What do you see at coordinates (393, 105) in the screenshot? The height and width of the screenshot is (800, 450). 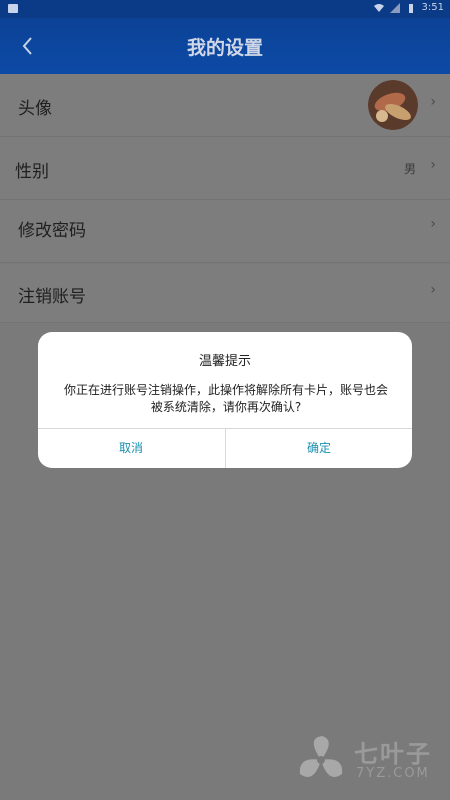 I see `avatar` at bounding box center [393, 105].